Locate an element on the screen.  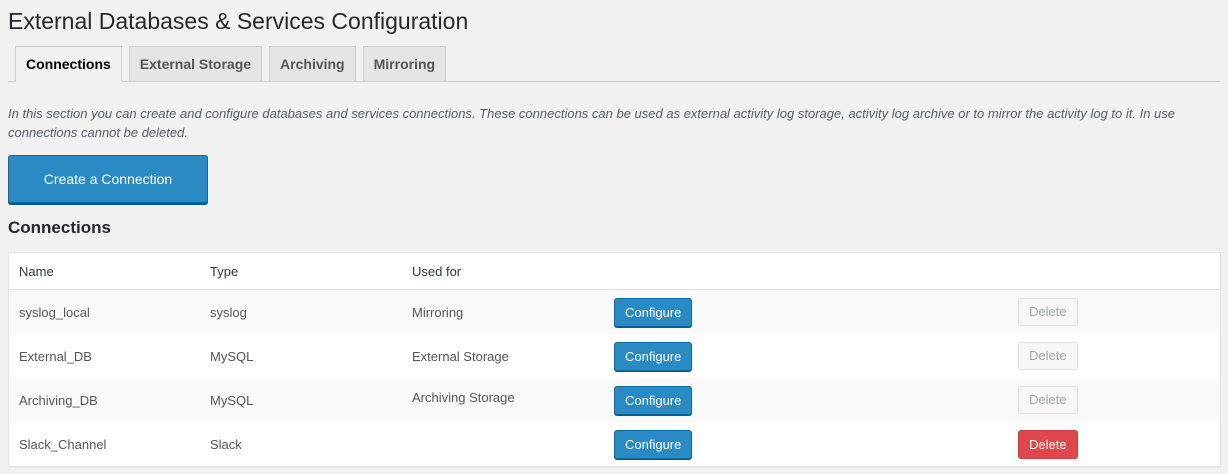
connection-used-for: Archiving Storage is located at coordinates (463, 397).